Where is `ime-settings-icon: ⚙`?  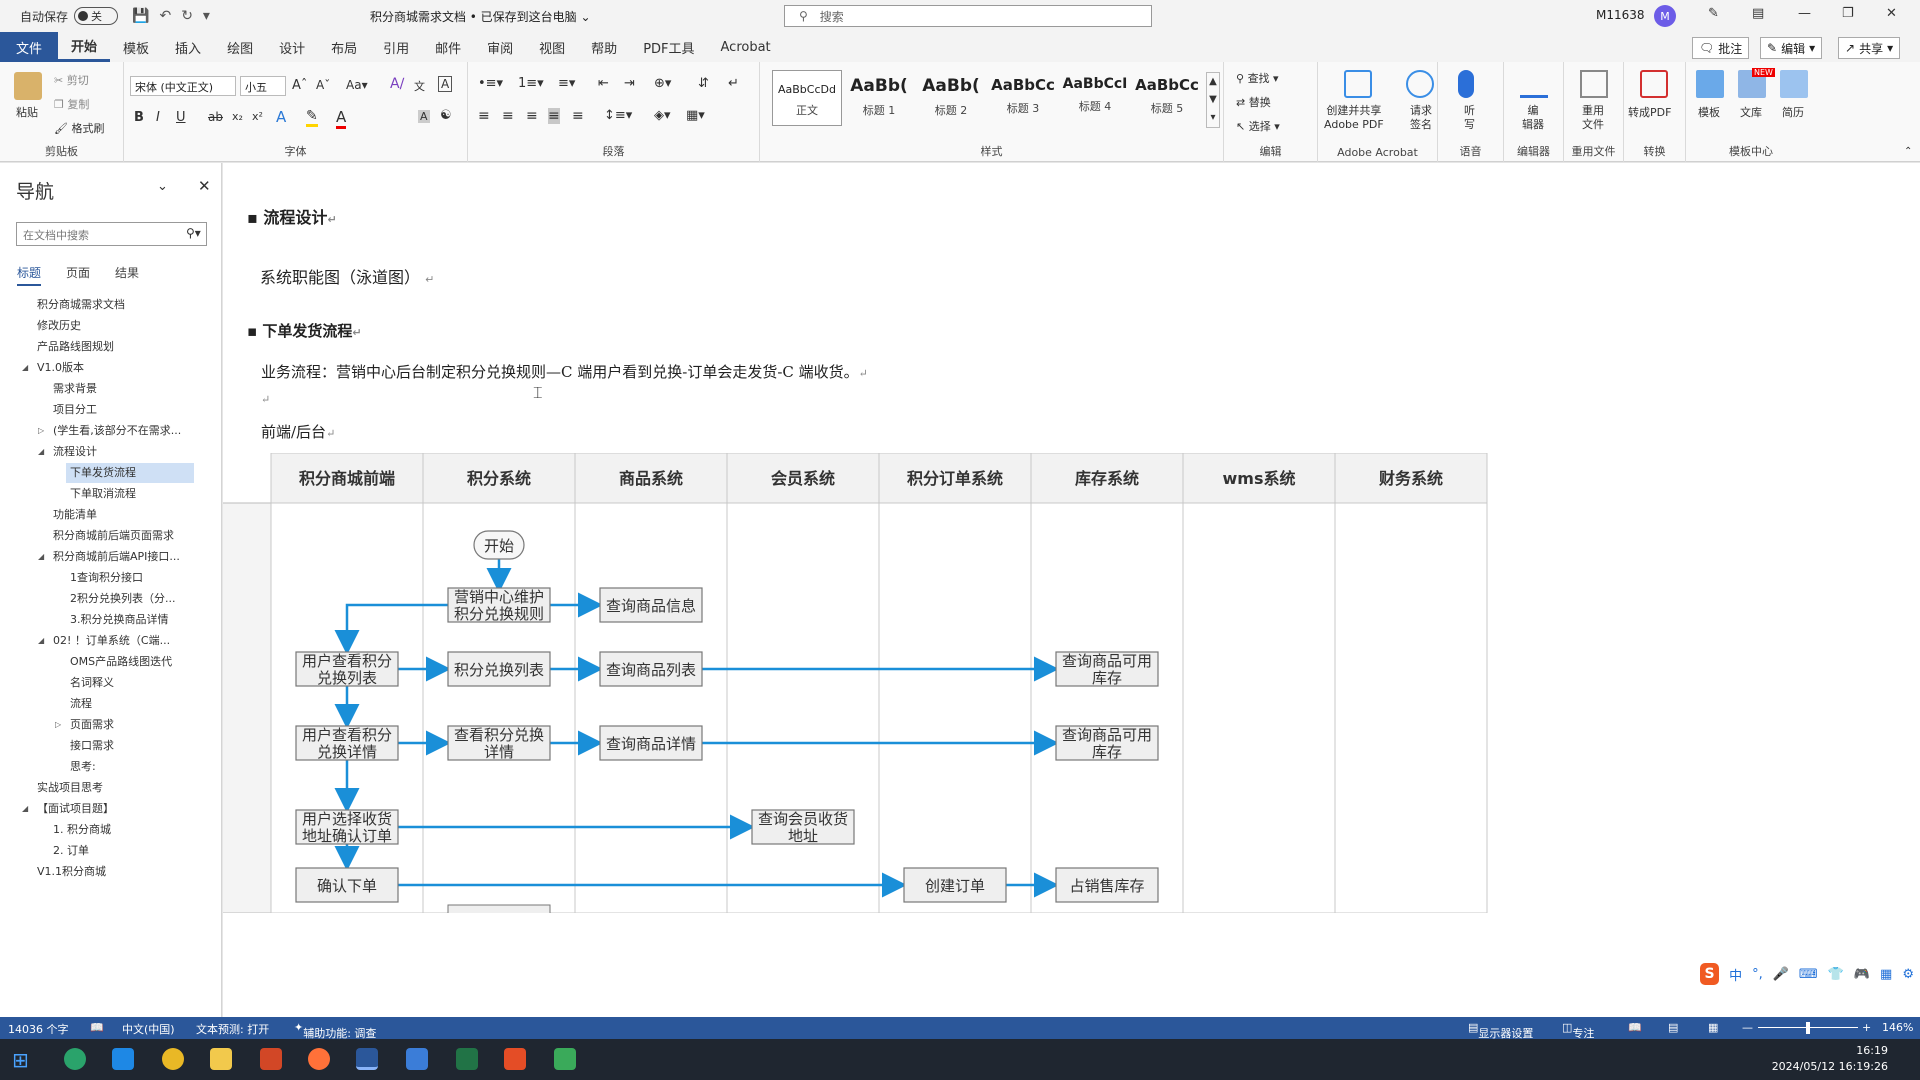 ime-settings-icon: ⚙ is located at coordinates (1908, 974).